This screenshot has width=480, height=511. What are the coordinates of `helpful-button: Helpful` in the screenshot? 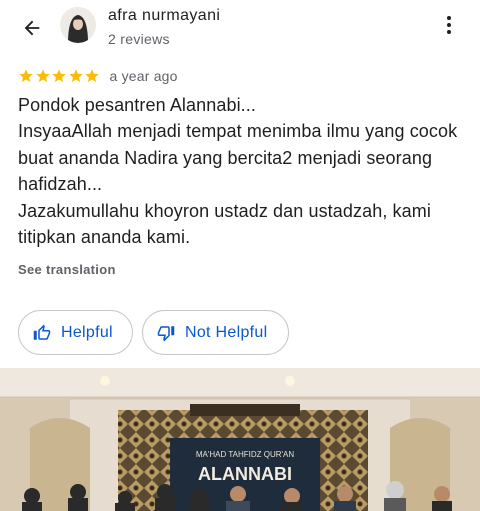 It's located at (75, 332).